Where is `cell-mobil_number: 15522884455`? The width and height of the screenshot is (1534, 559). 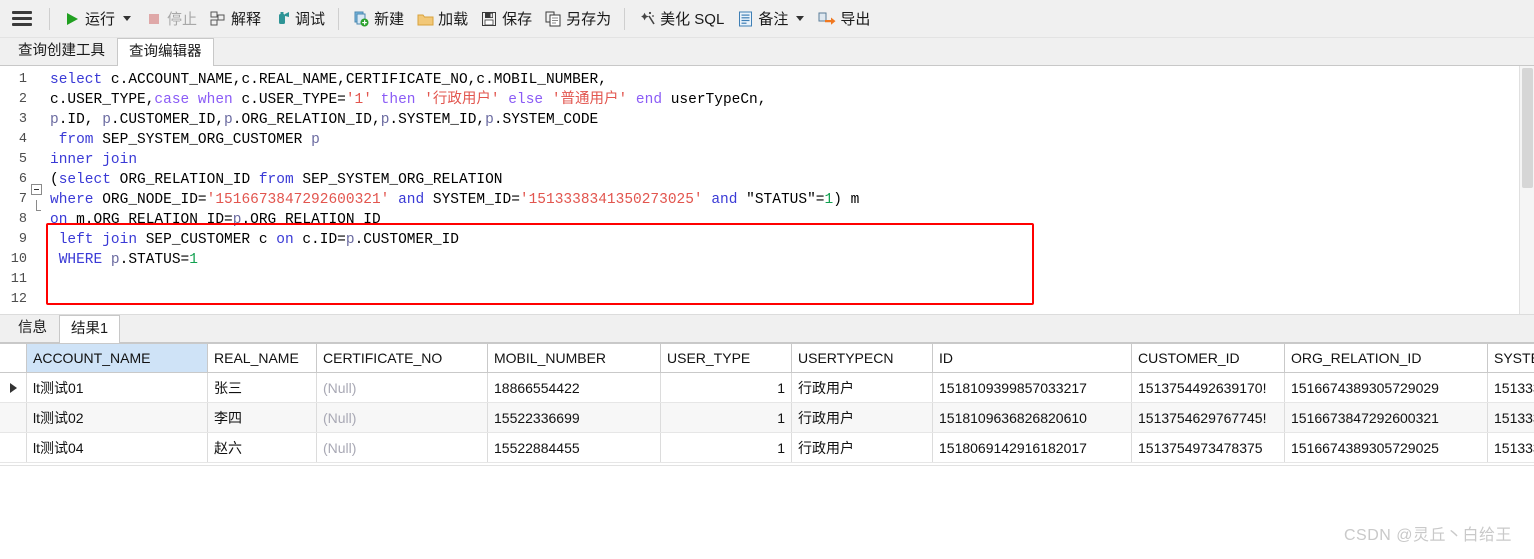
cell-mobil_number: 15522884455 is located at coordinates (574, 447).